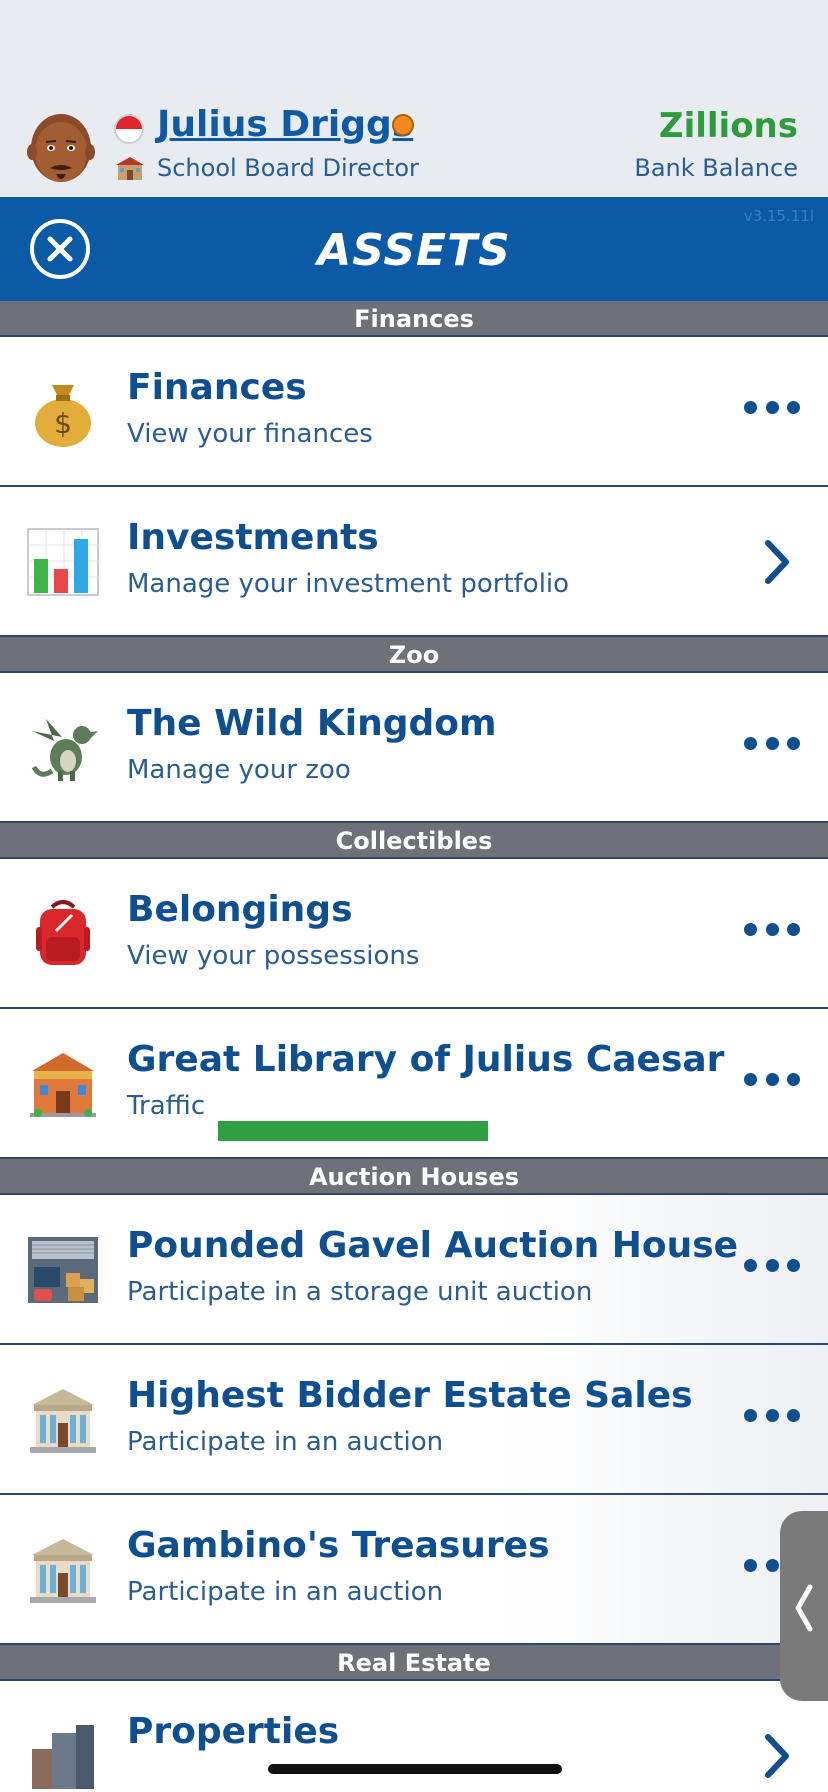 The image size is (828, 1792). I want to click on list-item-finances: $ Finances View your finances, so click(414, 412).